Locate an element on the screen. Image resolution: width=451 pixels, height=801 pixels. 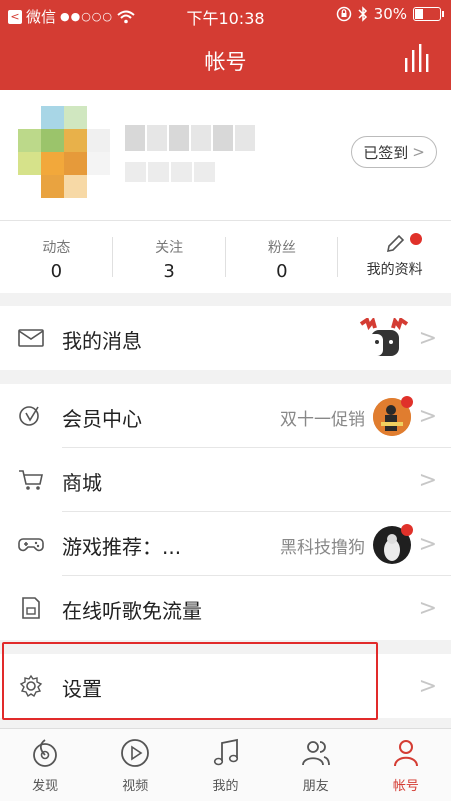
stat-label: 我的资料 is located at coordinates (394, 270).